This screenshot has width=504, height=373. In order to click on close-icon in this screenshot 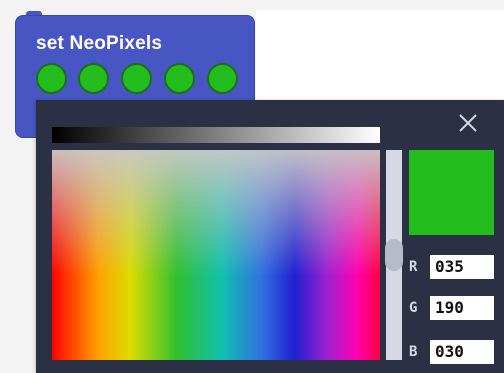, I will do `click(468, 123)`.